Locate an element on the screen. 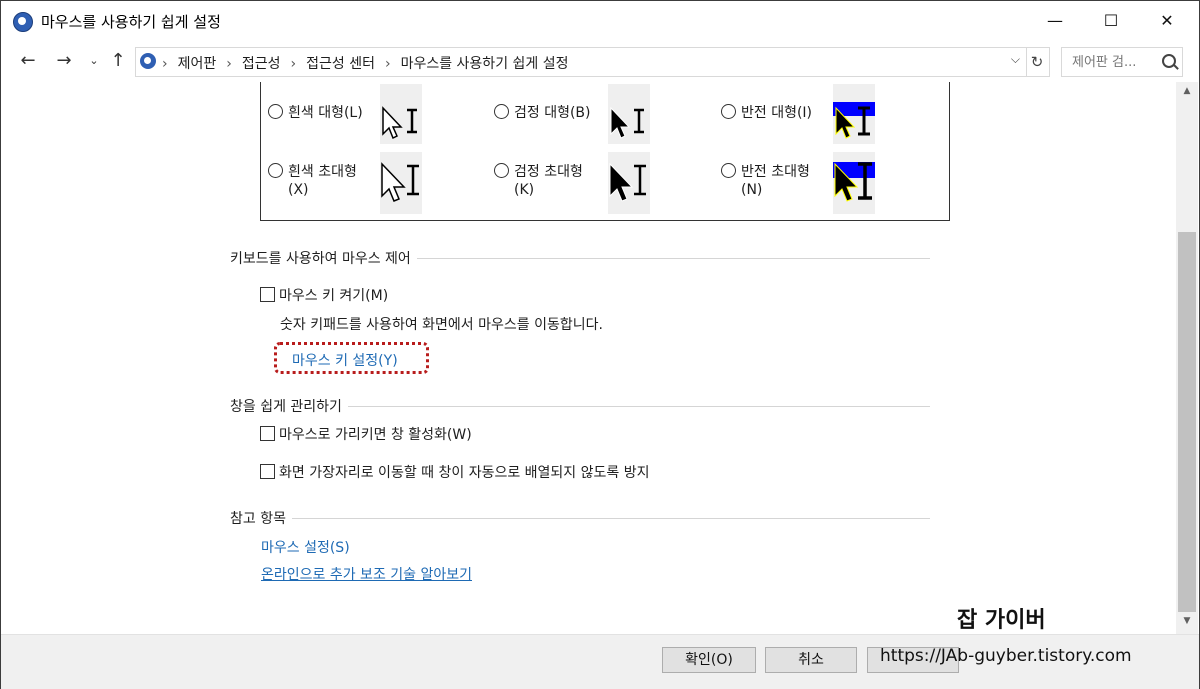 This screenshot has width=1200, height=689. forward-button: → is located at coordinates (64, 61).